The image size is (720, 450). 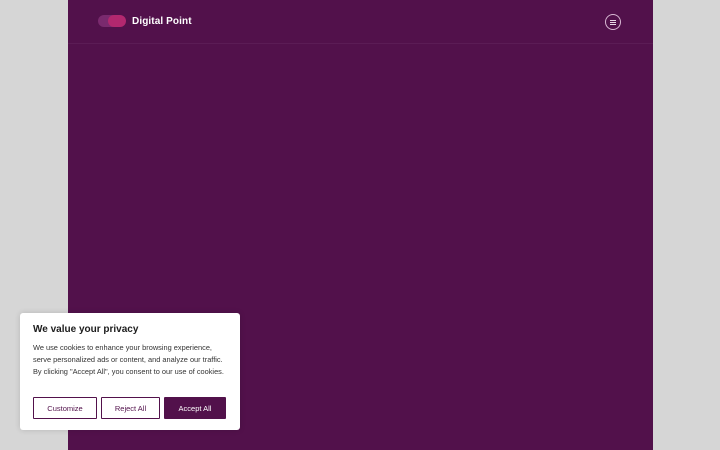 I want to click on cookie-title: We value your privacy, so click(x=86, y=329).